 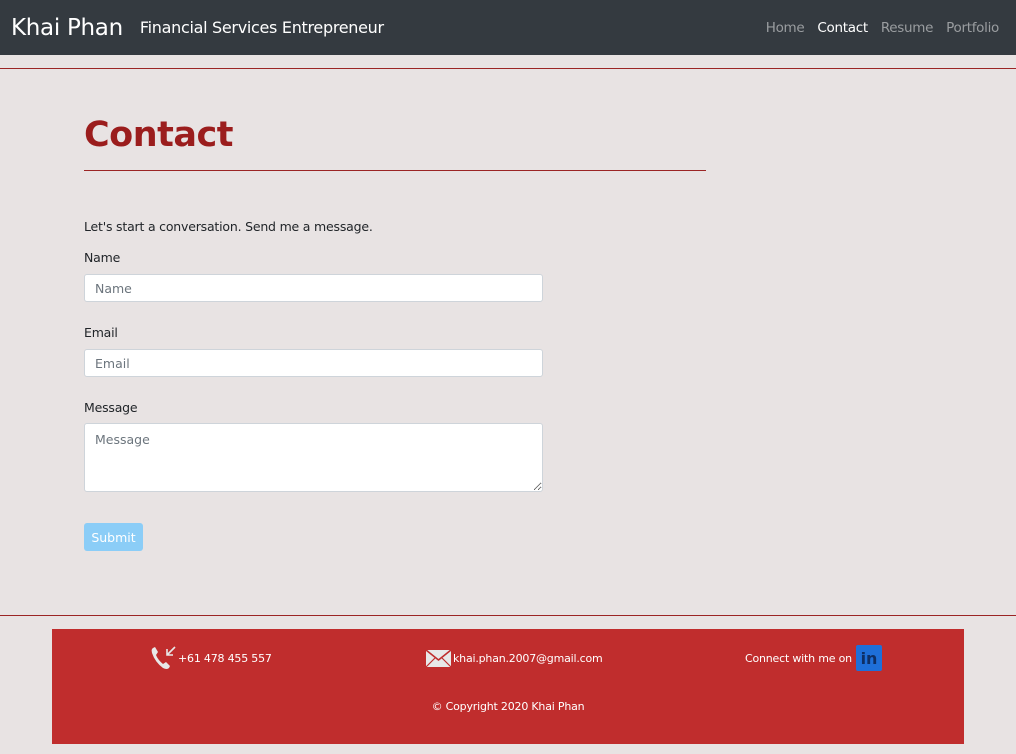 What do you see at coordinates (907, 28) in the screenshot?
I see `nav-resume: Resume` at bounding box center [907, 28].